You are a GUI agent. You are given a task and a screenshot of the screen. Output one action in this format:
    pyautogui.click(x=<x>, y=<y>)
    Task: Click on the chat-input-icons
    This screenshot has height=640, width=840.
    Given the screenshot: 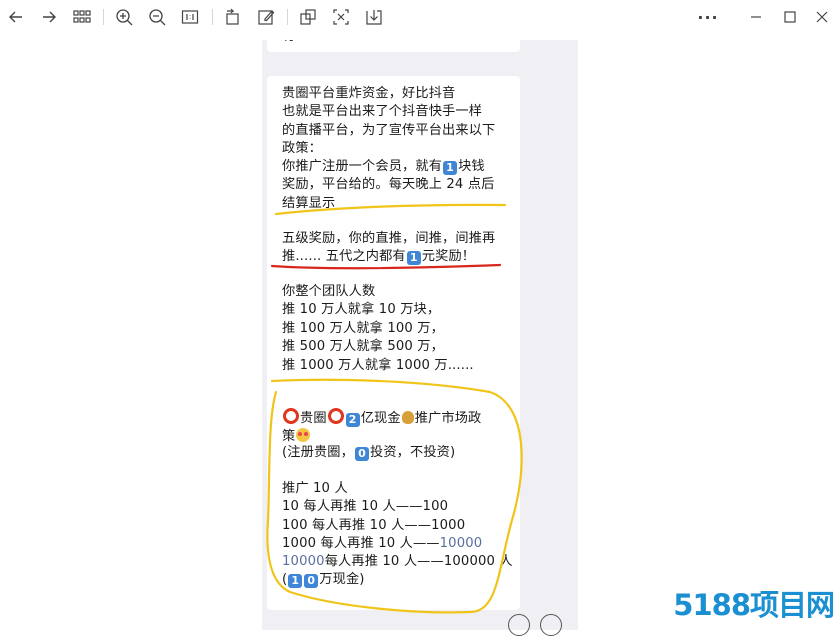 What is the action you would take?
    pyautogui.click(x=540, y=627)
    